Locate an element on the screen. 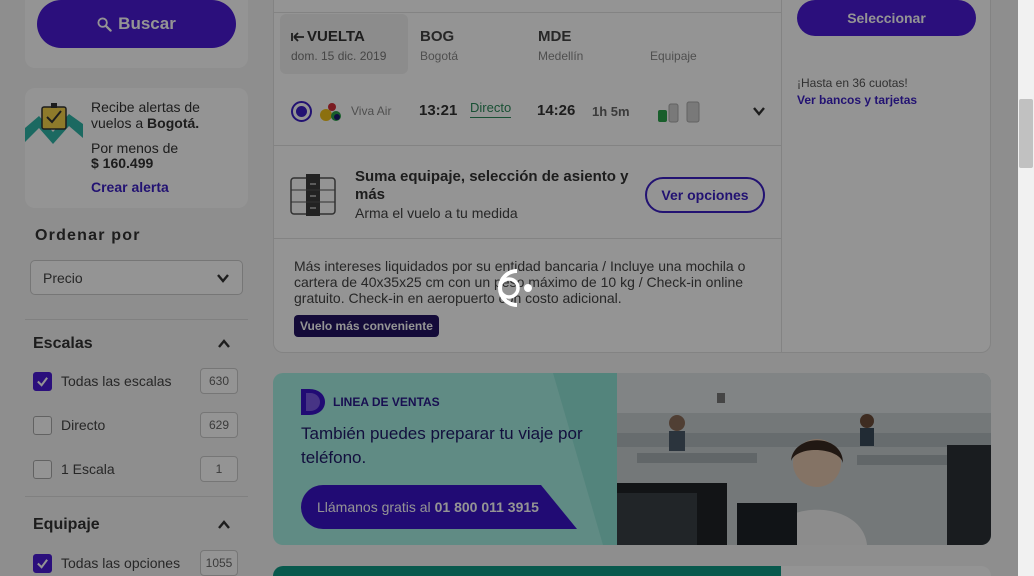 Image resolution: width=1034 pixels, height=576 pixels. loading-spinner-icon is located at coordinates (515, 288).